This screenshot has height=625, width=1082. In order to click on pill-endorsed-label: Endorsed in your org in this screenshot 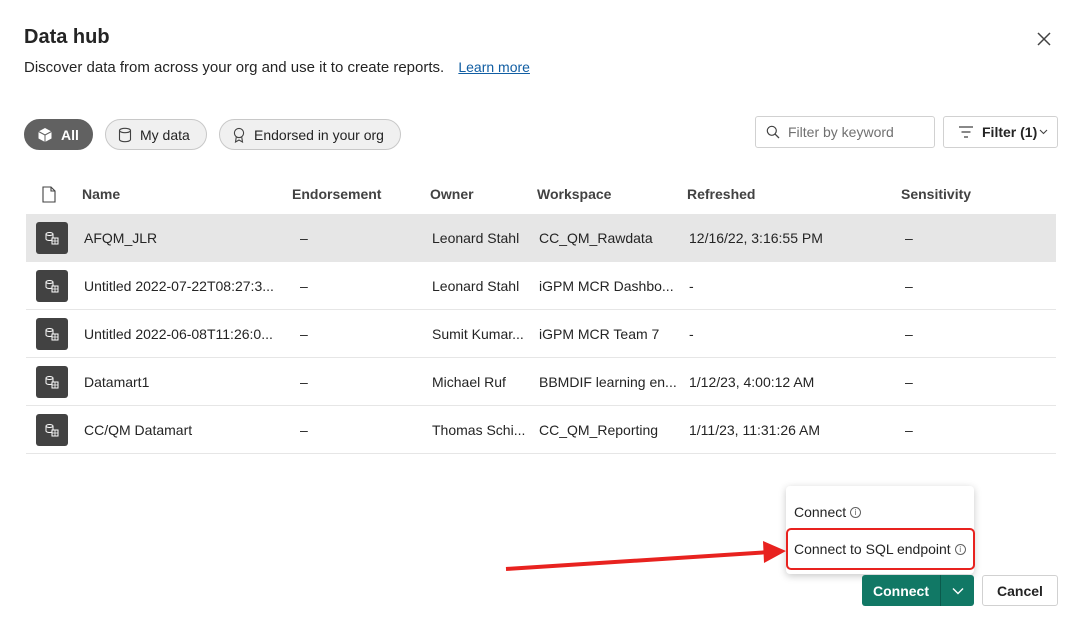, I will do `click(319, 134)`.